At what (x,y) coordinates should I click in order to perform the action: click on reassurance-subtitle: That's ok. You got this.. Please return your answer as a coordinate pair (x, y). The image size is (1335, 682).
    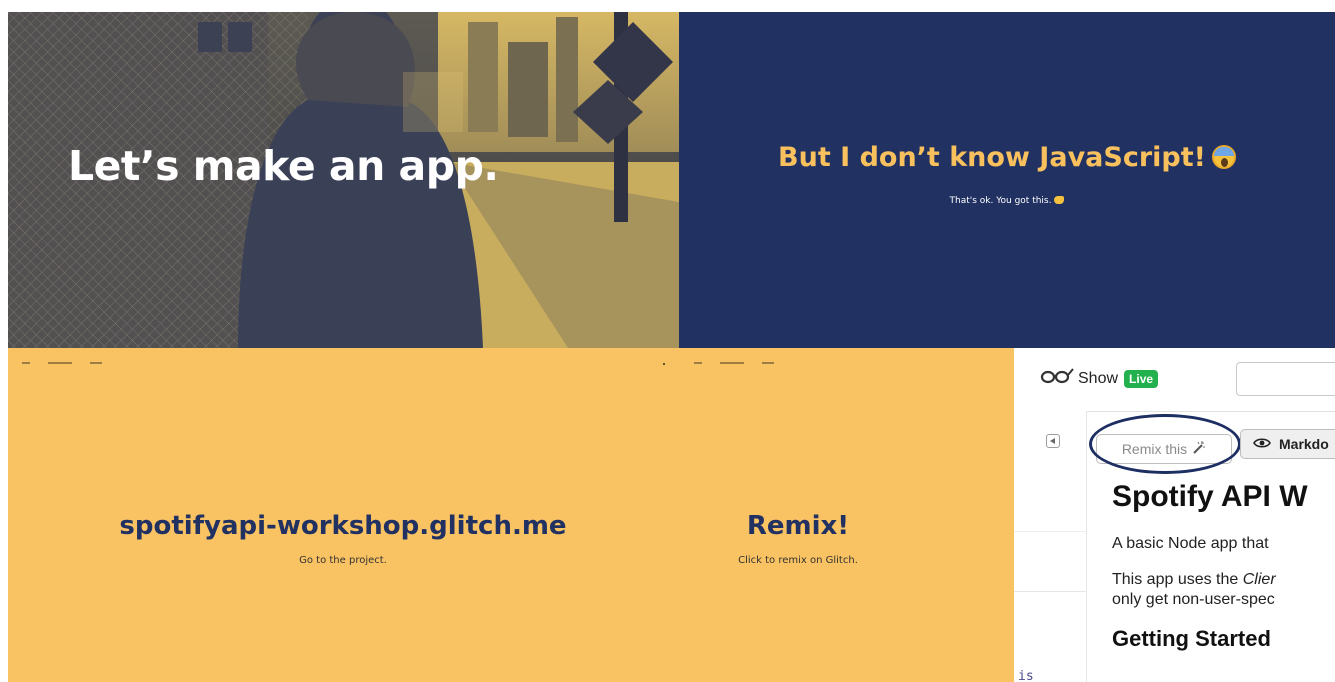
    Looking at the image, I should click on (1007, 201).